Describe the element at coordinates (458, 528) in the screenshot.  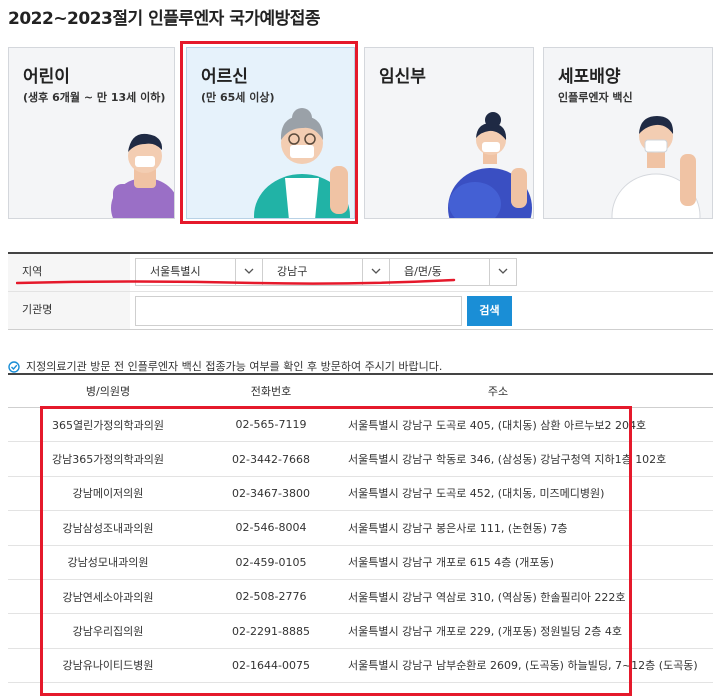
I see `clinic-address: 서울특별시 강남구 봉은사로 111, (논현동) 7층` at that location.